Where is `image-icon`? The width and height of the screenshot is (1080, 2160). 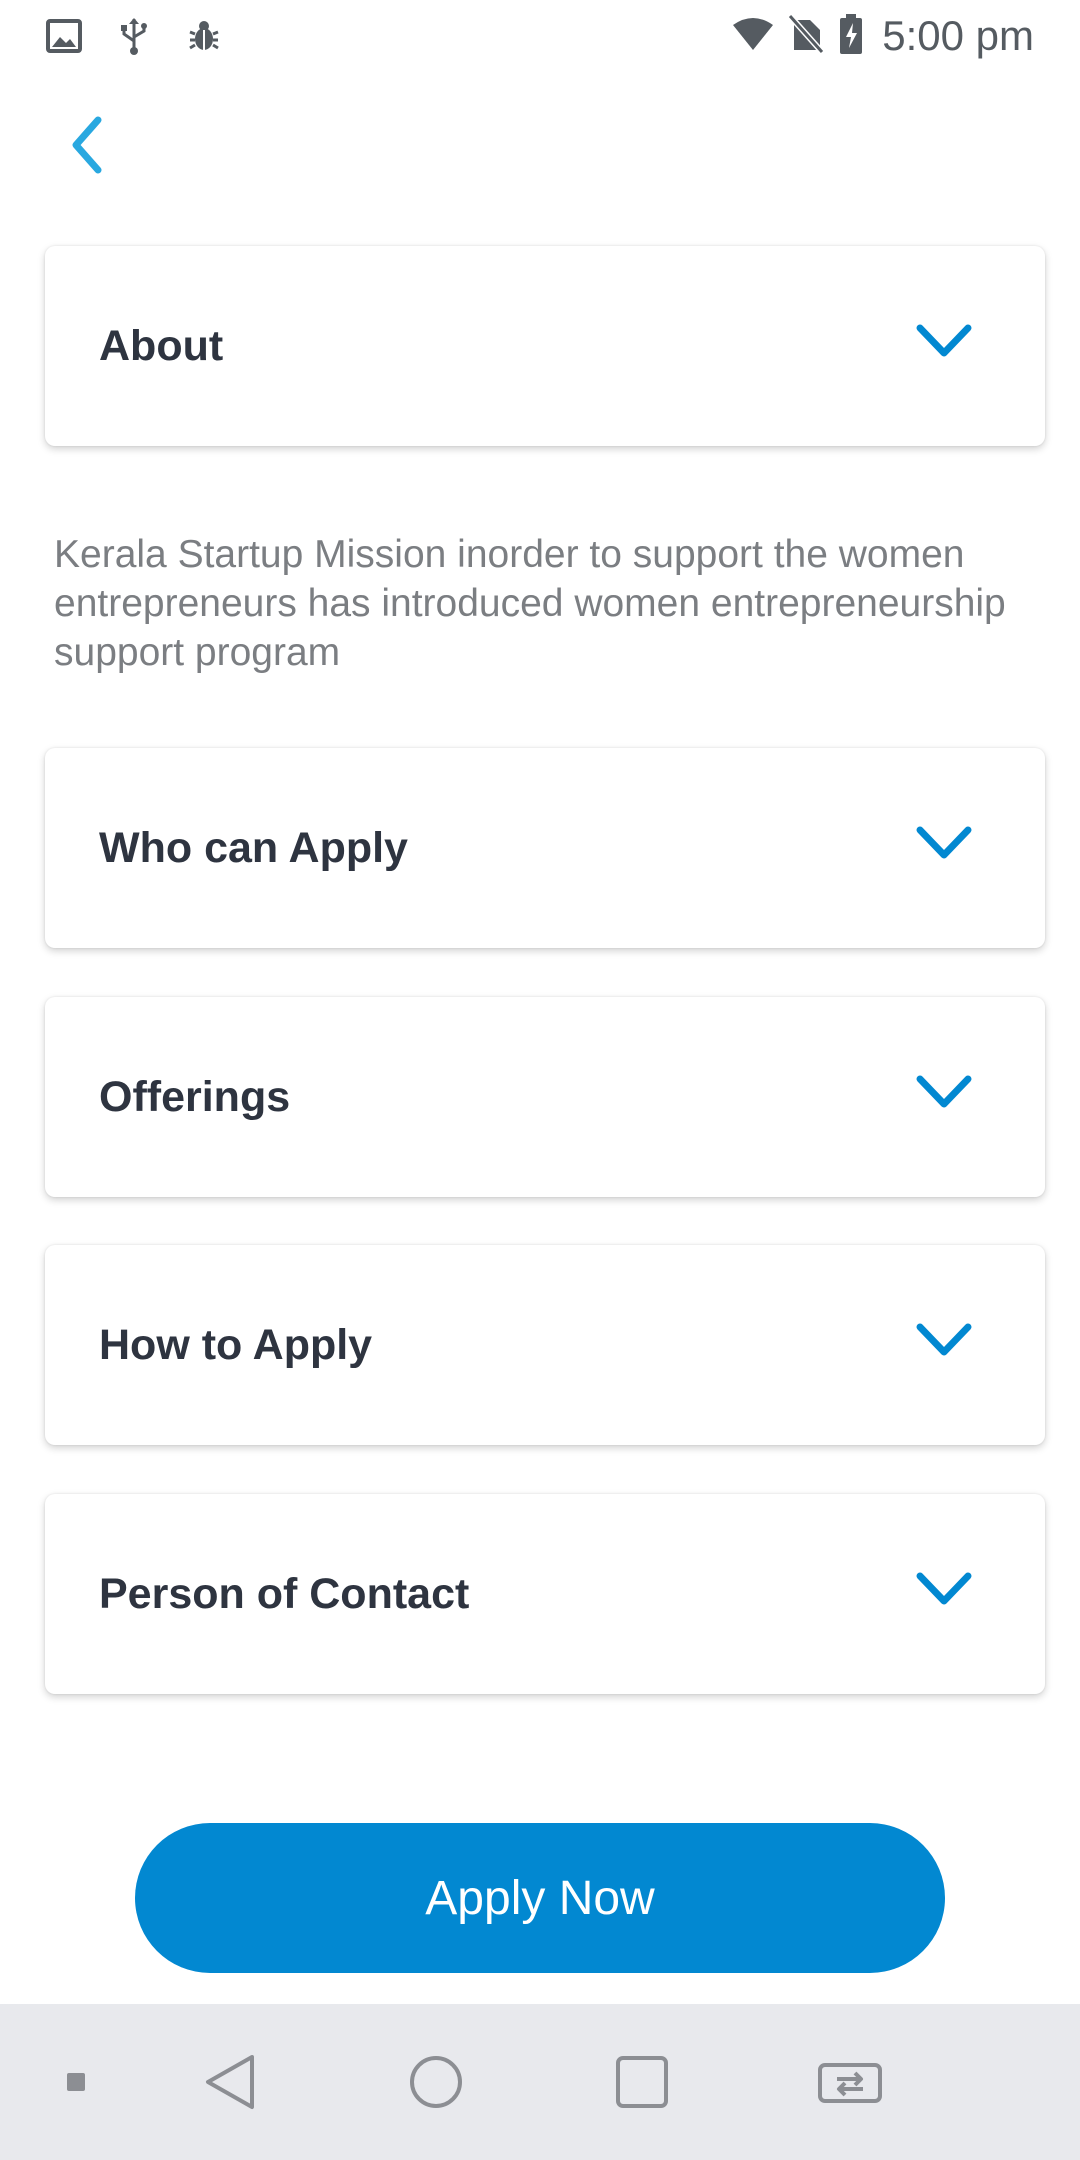
image-icon is located at coordinates (64, 36).